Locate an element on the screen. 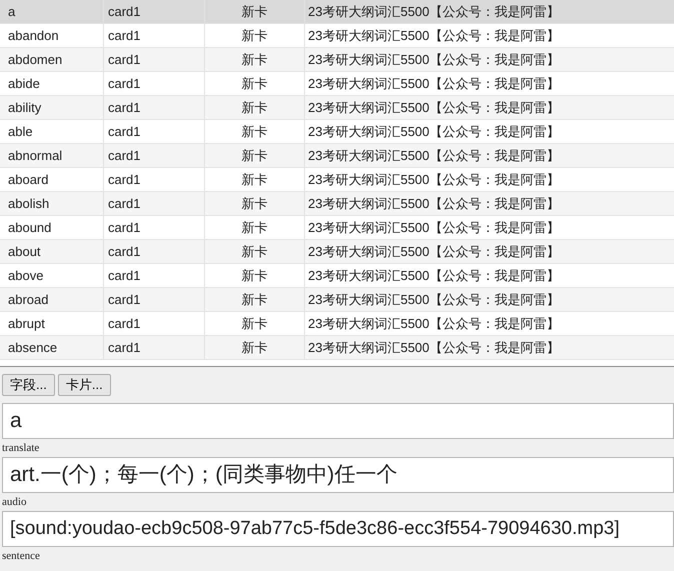  table-row: aboard card1 新卡 23考研大纲词汇5500【公众号：我是阿雷】 is located at coordinates (337, 180).